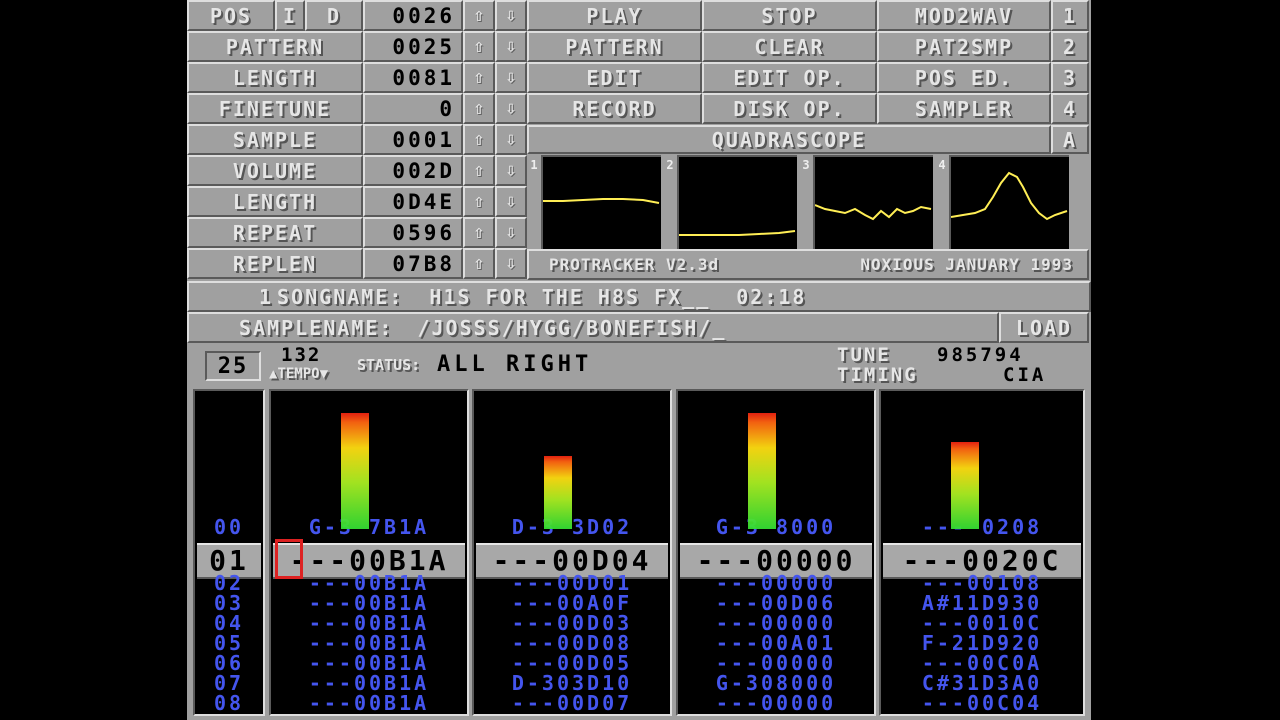  I want to click on samplename-bar: SAMPLENAME: /JOSSS/HYGG/BONEFISH/_, so click(593, 327).